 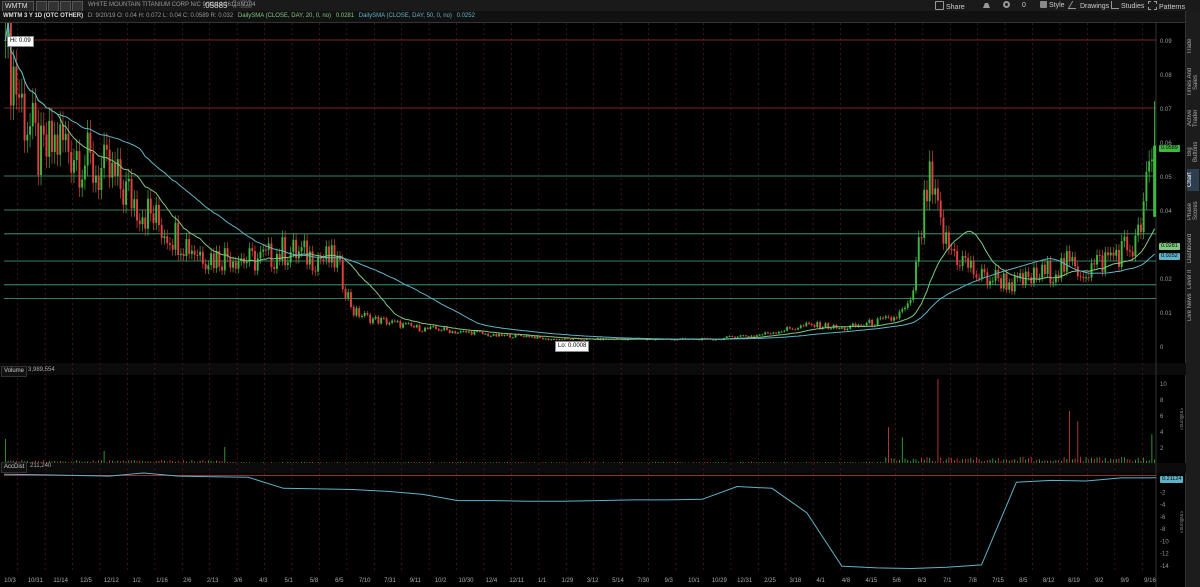 What do you see at coordinates (1181, 419) in the screenshot?
I see `volume-unit-label: <millions>` at bounding box center [1181, 419].